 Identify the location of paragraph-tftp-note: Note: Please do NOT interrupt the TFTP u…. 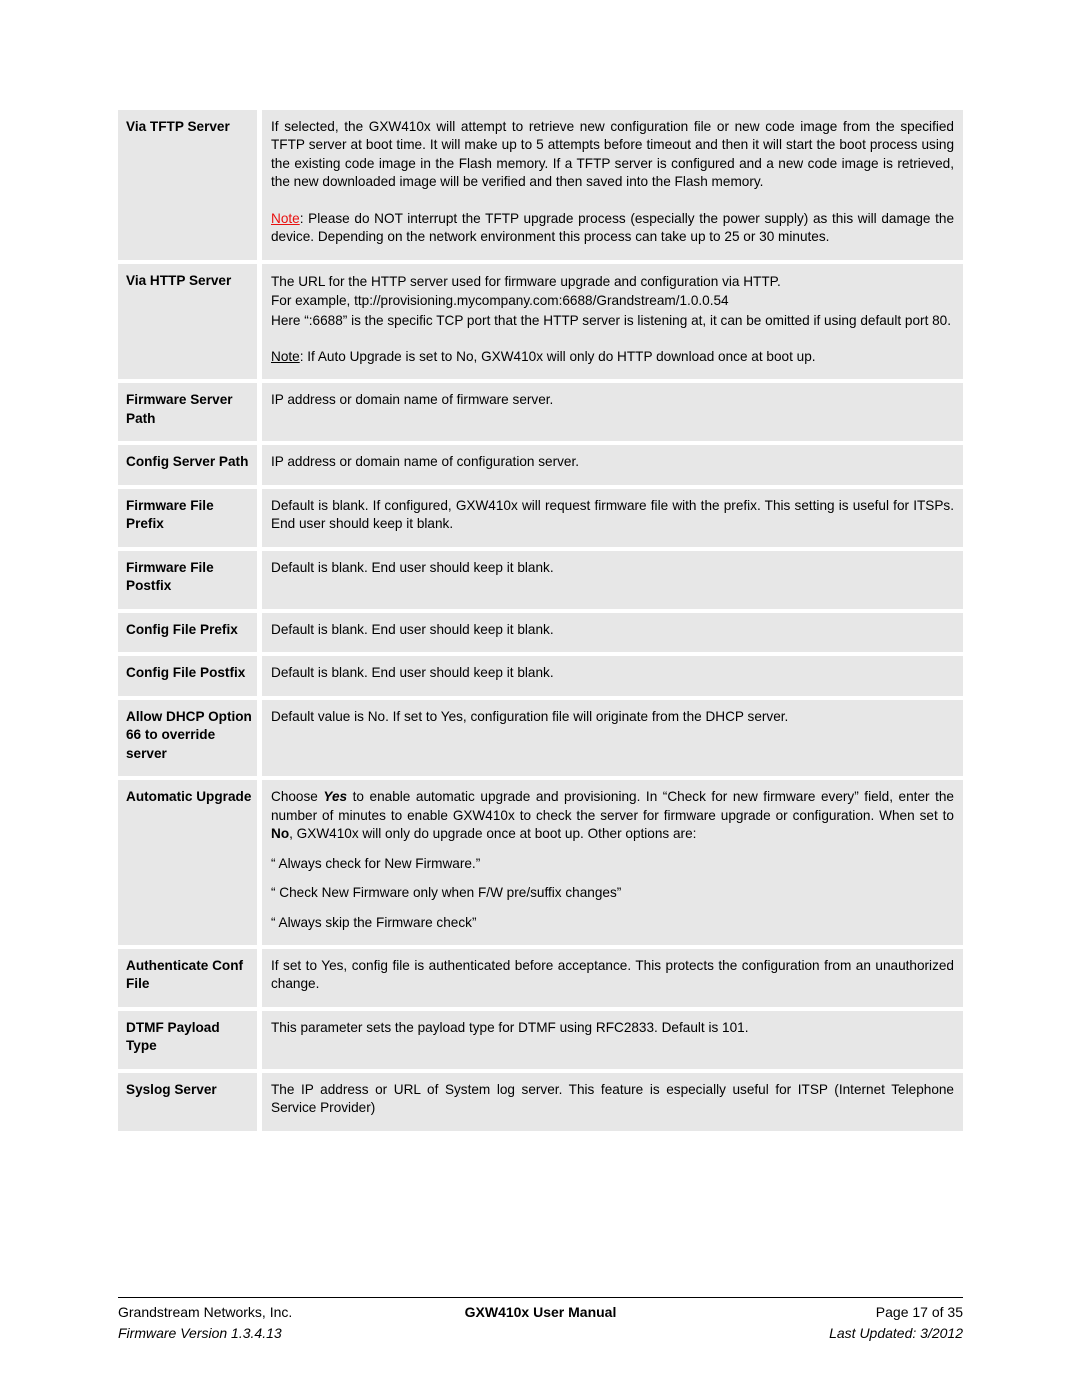
(613, 227).